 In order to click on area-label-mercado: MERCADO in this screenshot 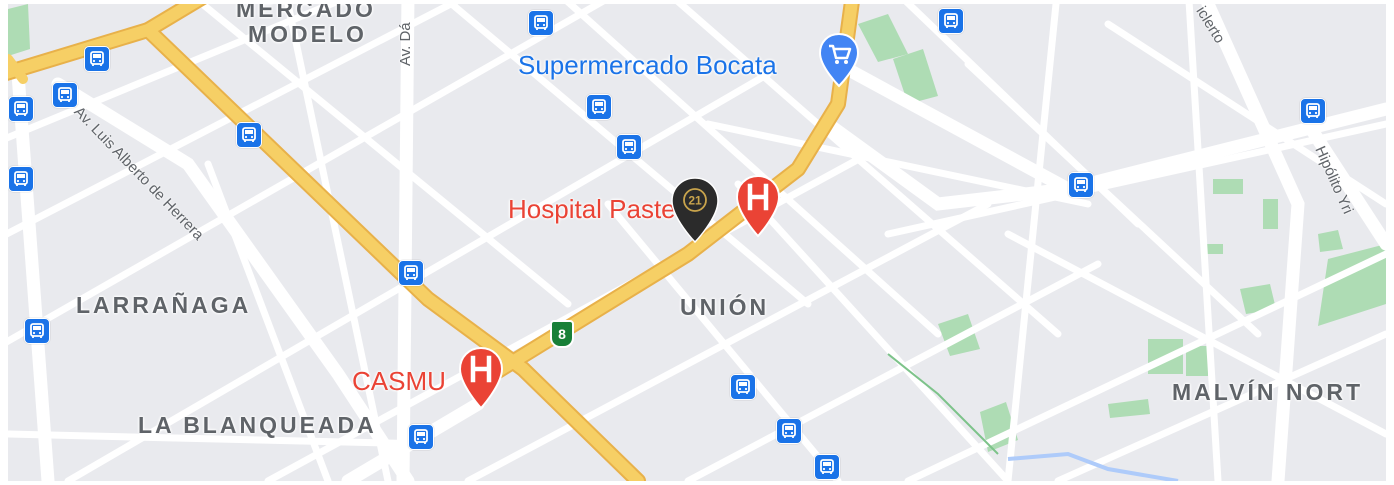, I will do `click(306, 13)`.